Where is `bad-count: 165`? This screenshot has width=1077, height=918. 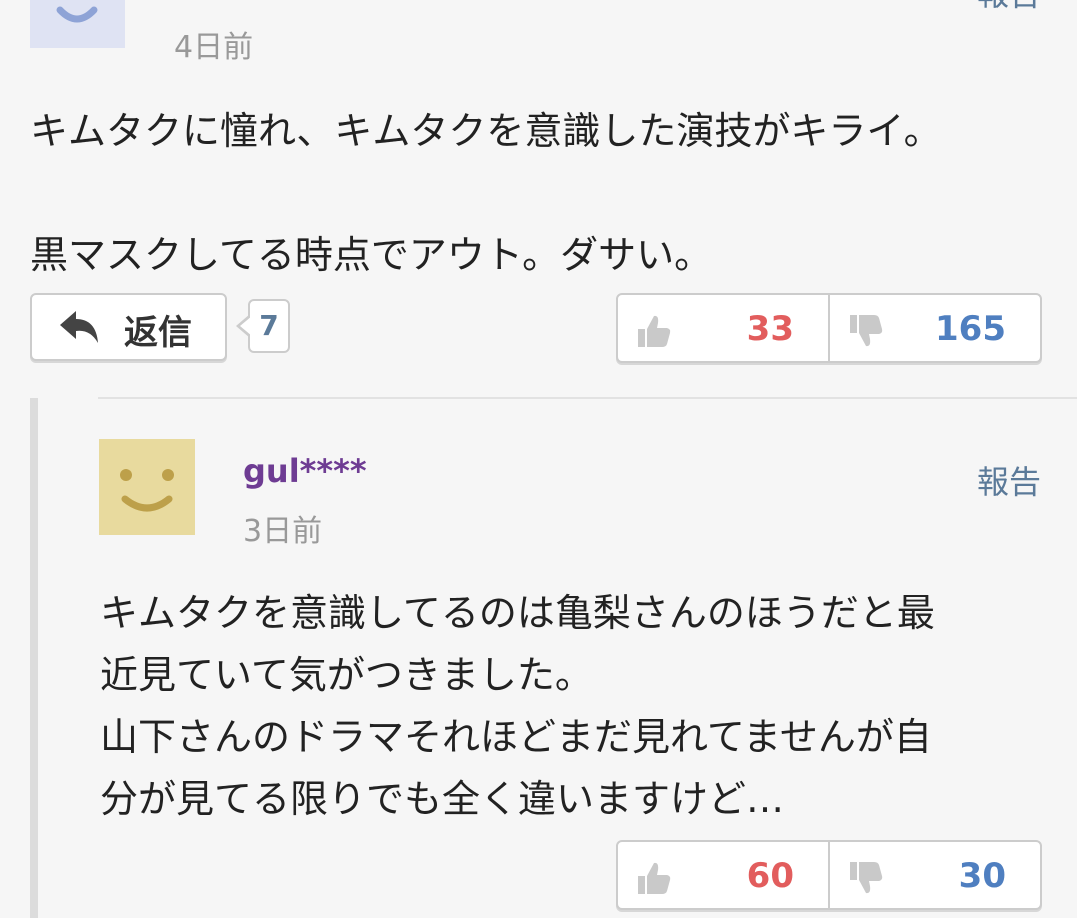 bad-count: 165 is located at coordinates (970, 329).